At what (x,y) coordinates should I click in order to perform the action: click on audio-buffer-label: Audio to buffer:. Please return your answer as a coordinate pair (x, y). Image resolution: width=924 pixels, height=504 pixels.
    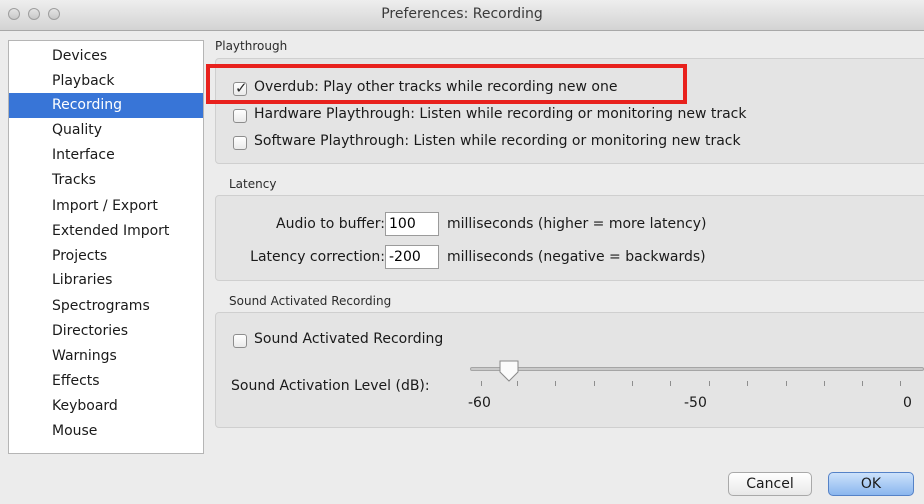
    Looking at the image, I should click on (330, 224).